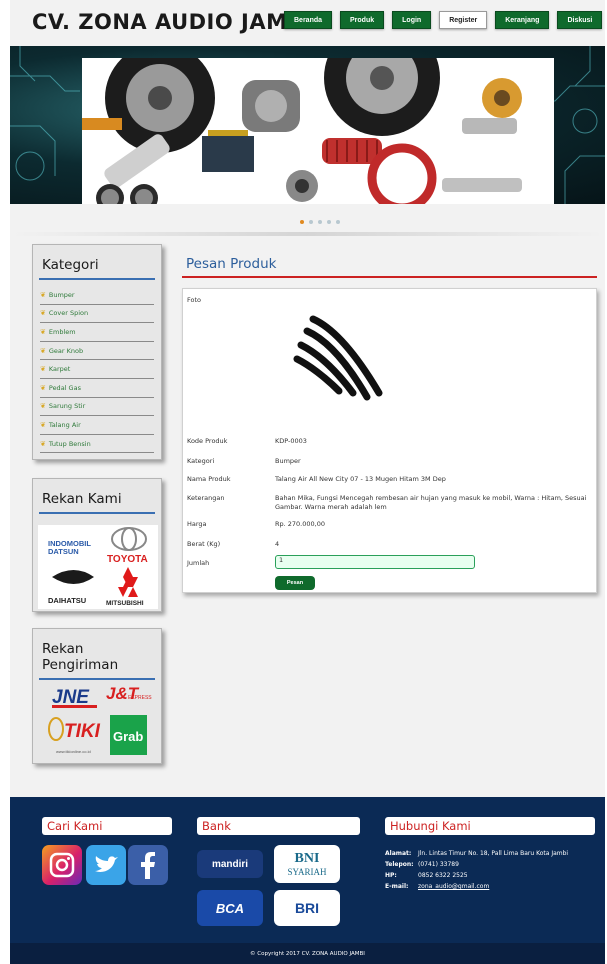 The image size is (607, 964). Describe the element at coordinates (389, 277) in the screenshot. I see `page-title-rule` at that location.